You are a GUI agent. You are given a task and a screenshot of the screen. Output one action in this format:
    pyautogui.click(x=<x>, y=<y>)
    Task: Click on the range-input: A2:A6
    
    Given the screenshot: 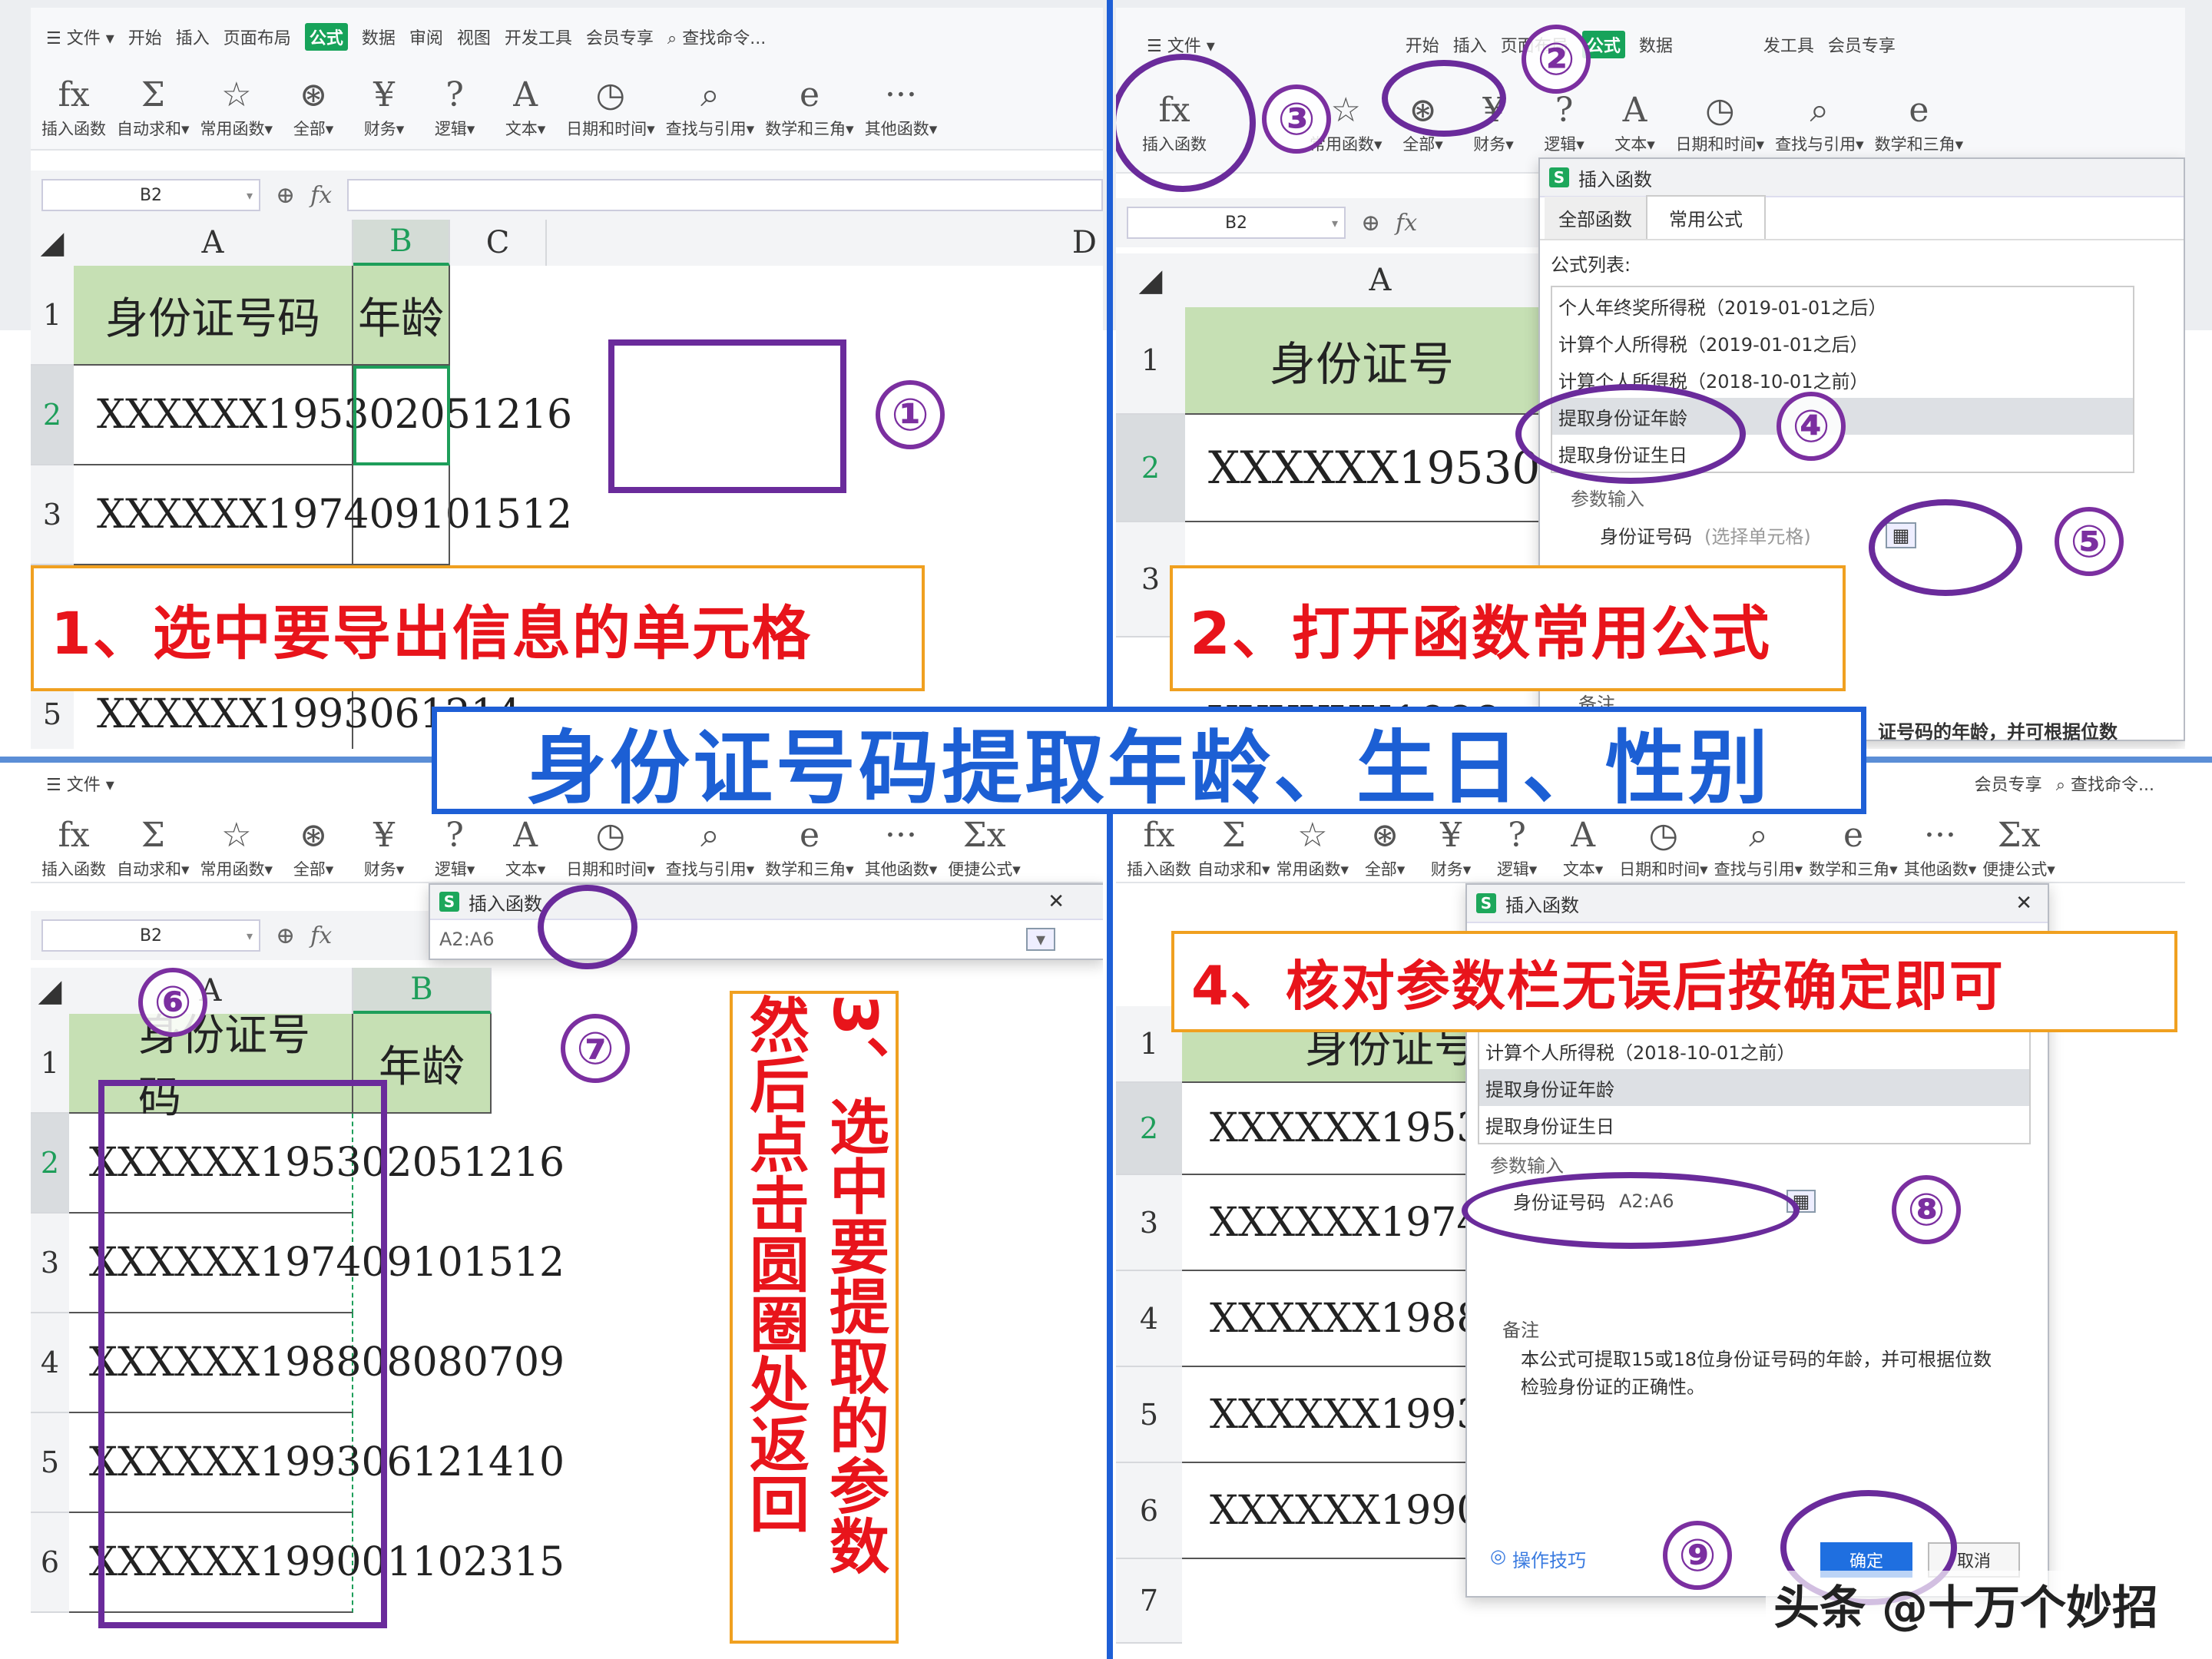 What is the action you would take?
    pyautogui.click(x=466, y=940)
    